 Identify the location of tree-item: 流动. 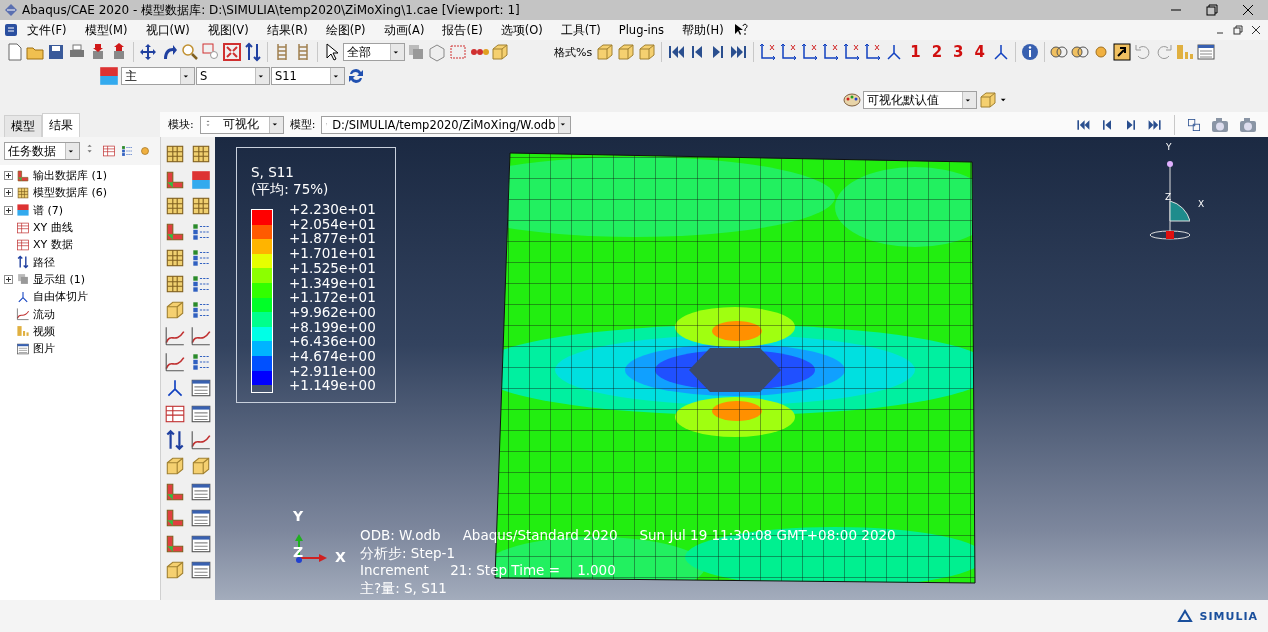
(44, 314).